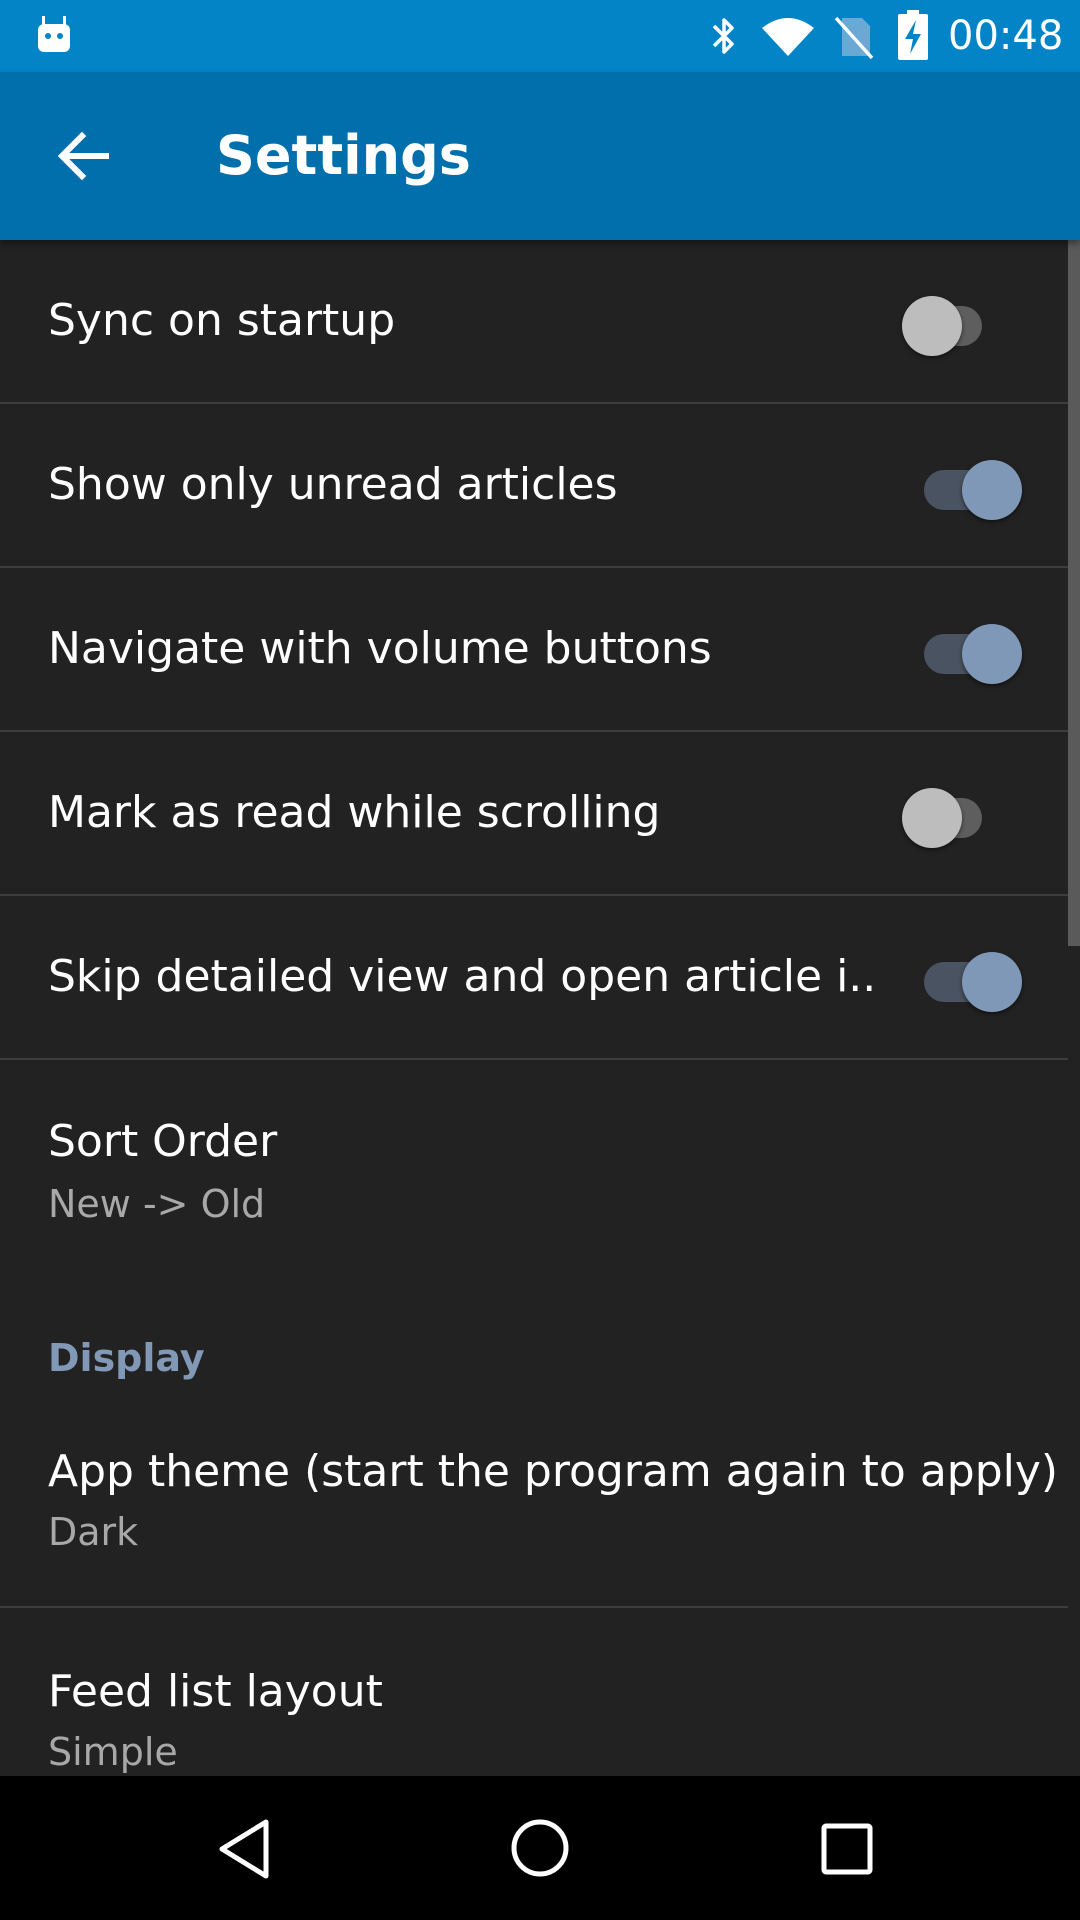 The height and width of the screenshot is (1920, 1080). Describe the element at coordinates (93, 1532) in the screenshot. I see `setting-summary: Dark` at that location.